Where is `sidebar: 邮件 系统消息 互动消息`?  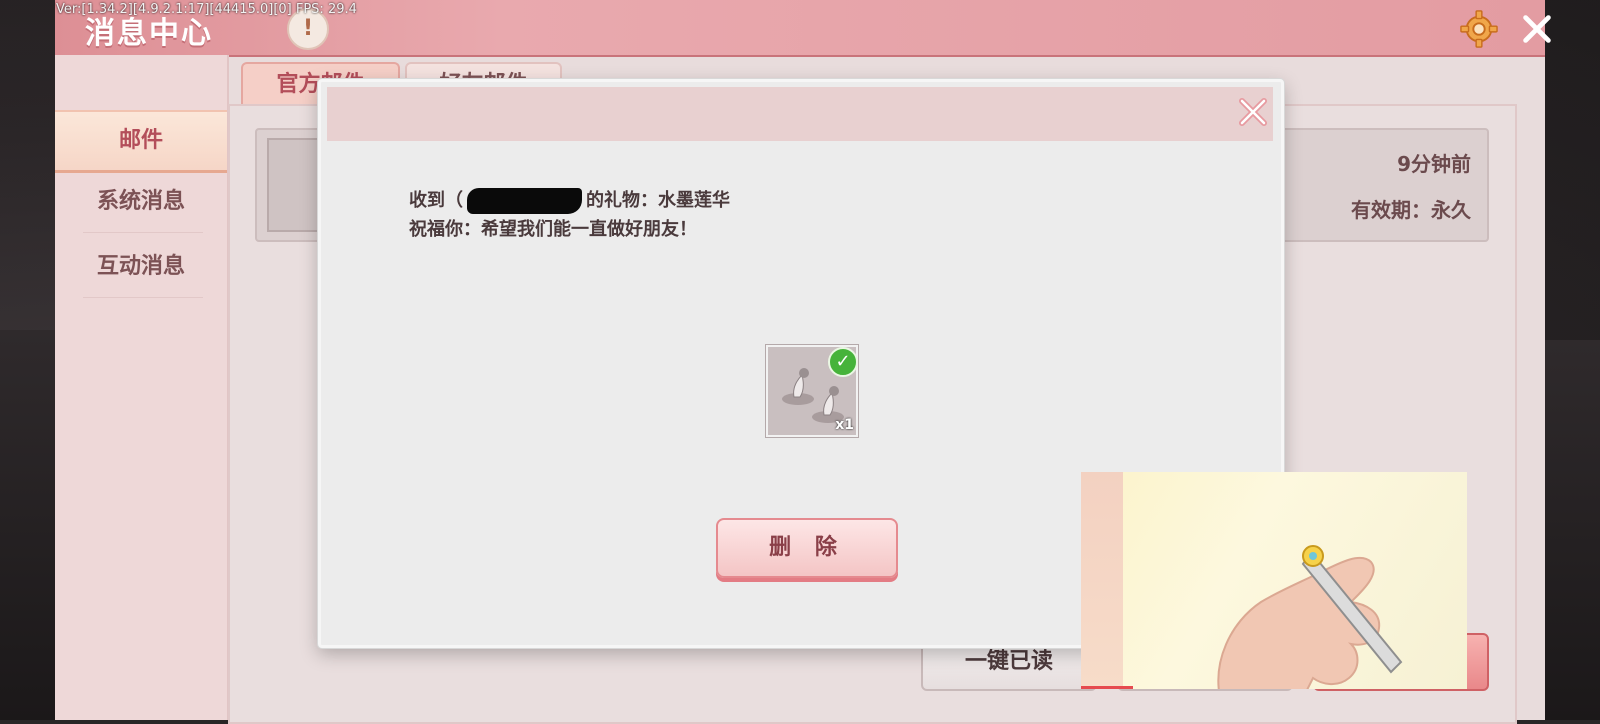
sidebar: 邮件 系统消息 互动消息 is located at coordinates (142, 387).